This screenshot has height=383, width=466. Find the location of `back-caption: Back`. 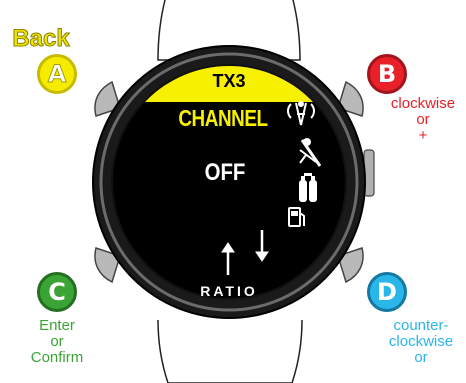

back-caption: Back is located at coordinates (41, 38).